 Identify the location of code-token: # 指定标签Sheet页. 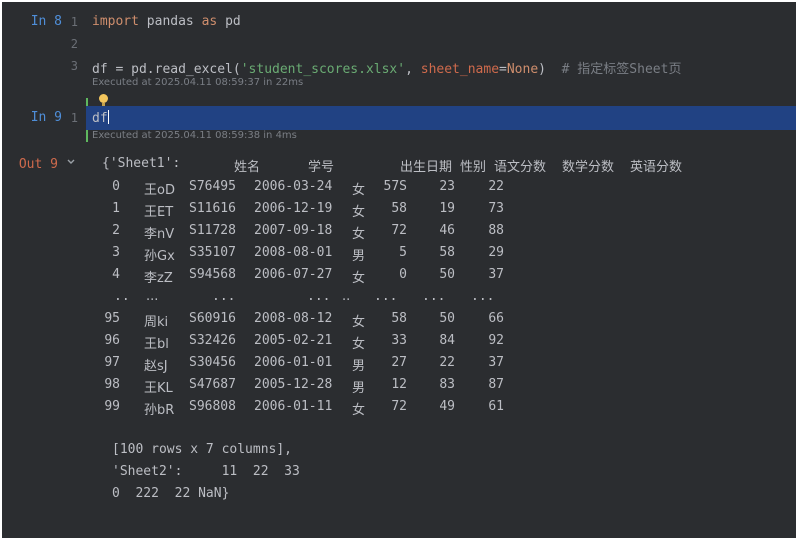
(621, 69).